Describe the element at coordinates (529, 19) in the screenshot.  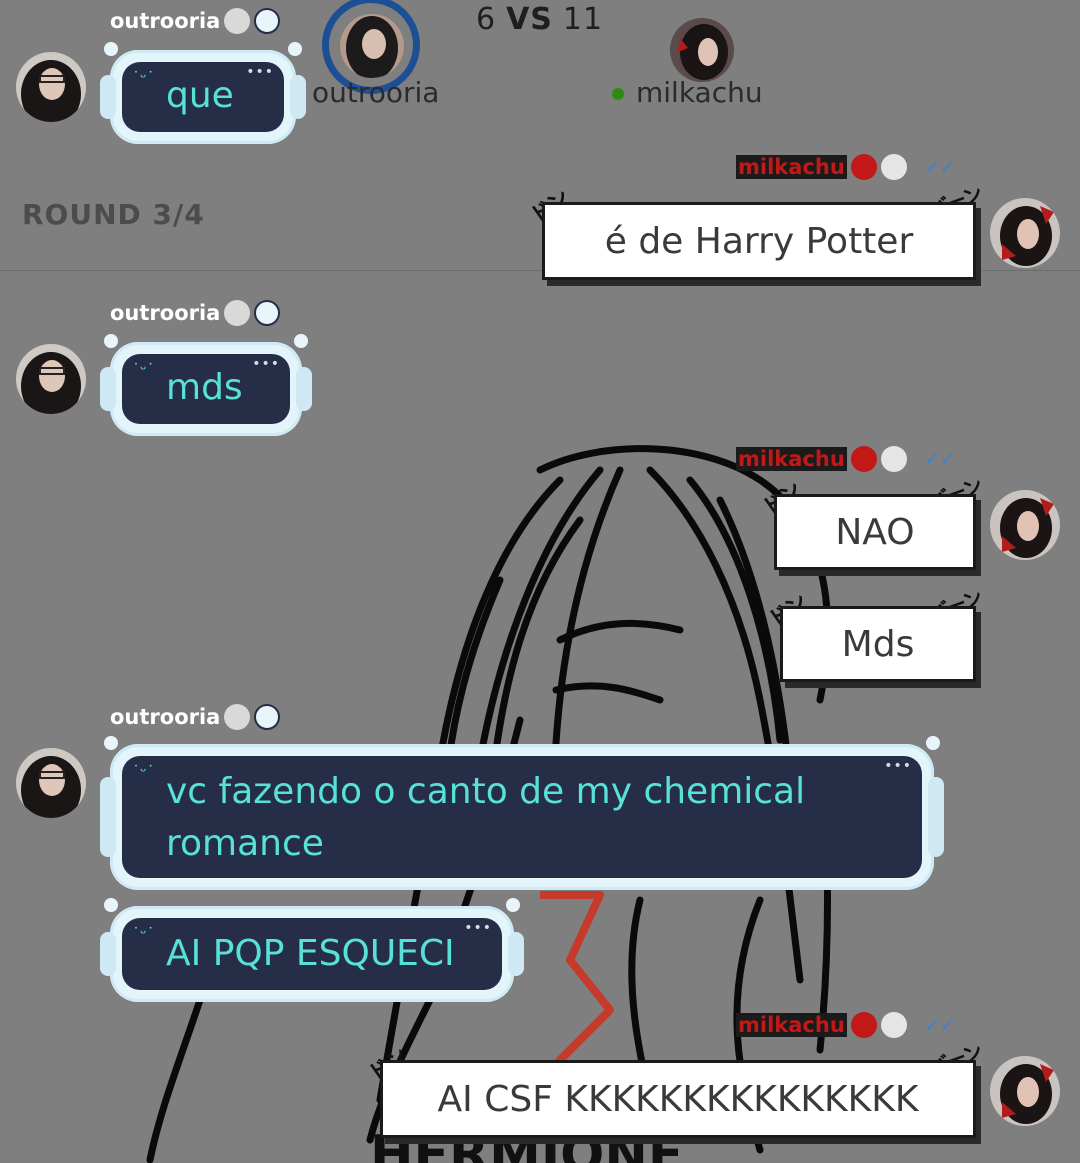
I see `vs-label: VS` at that location.